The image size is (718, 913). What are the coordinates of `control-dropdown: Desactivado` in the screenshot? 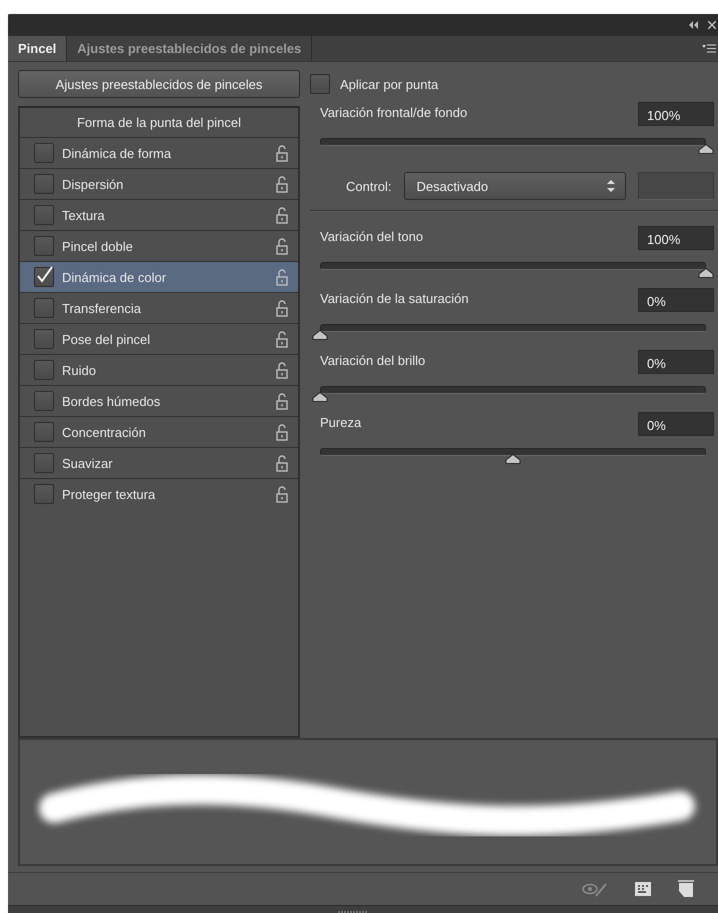 It's located at (515, 186).